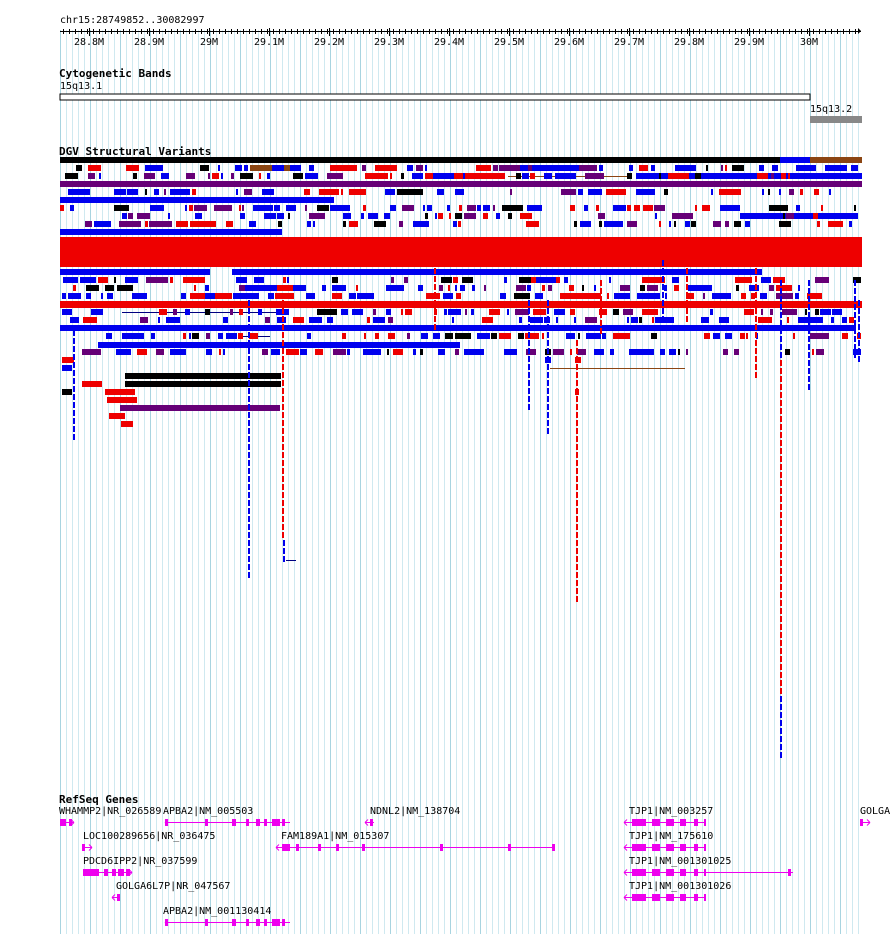  What do you see at coordinates (671, 811) in the screenshot?
I see `gene-label: TJP1|NM_003257` at bounding box center [671, 811].